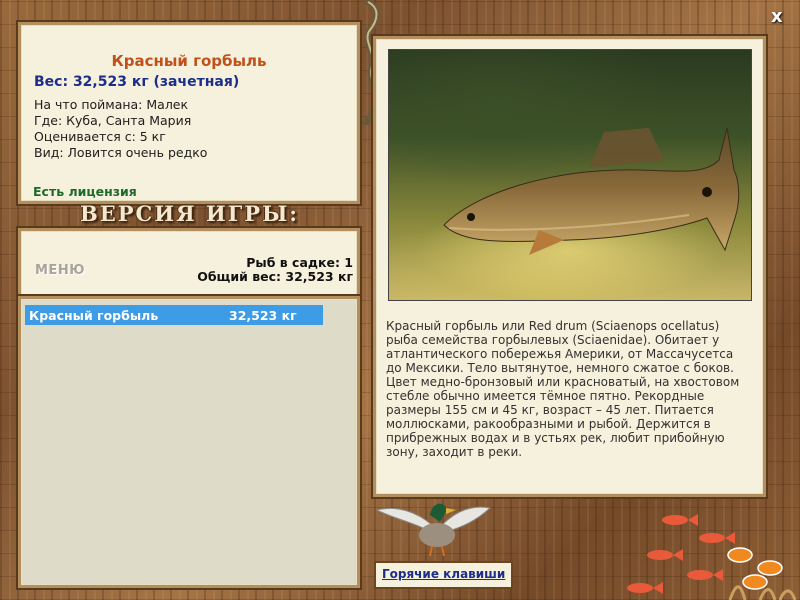 Image resolution: width=800 pixels, height=600 pixels. I want to click on location-info: Где: Куба, Санта Мария, so click(113, 120).